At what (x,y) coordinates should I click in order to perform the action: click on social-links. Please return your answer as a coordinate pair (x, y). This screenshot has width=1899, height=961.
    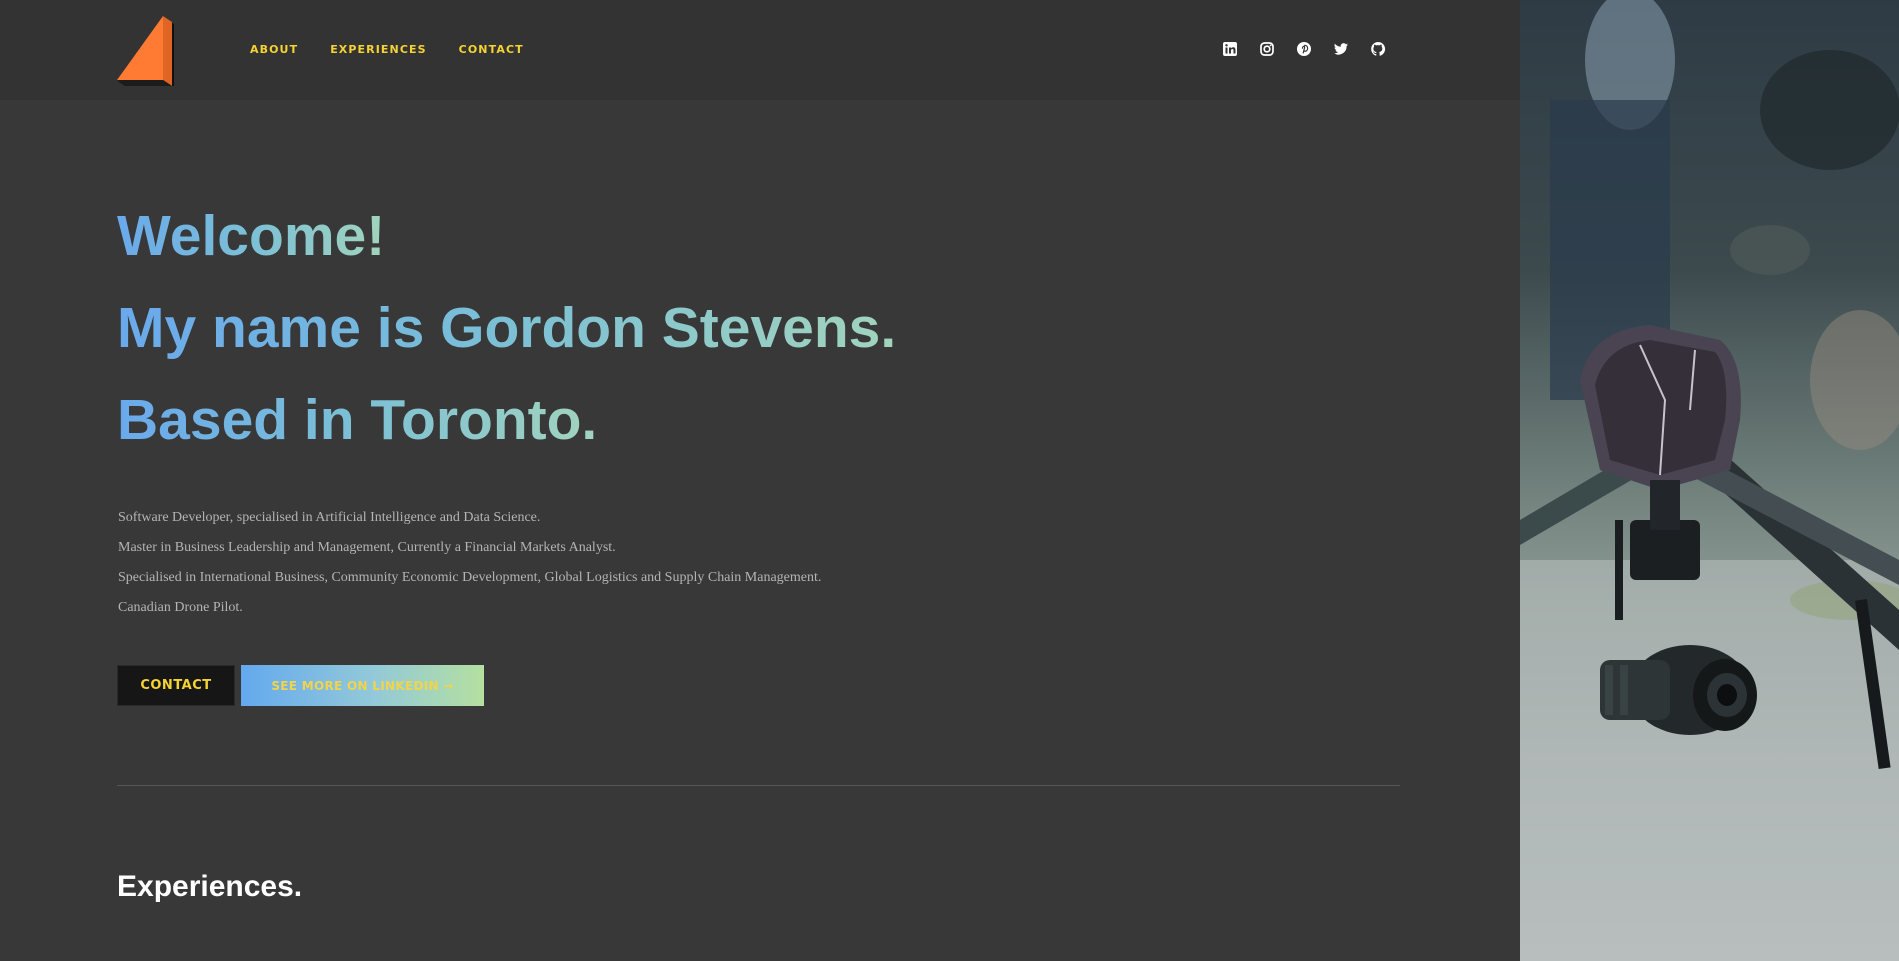
    Looking at the image, I should click on (1304, 49).